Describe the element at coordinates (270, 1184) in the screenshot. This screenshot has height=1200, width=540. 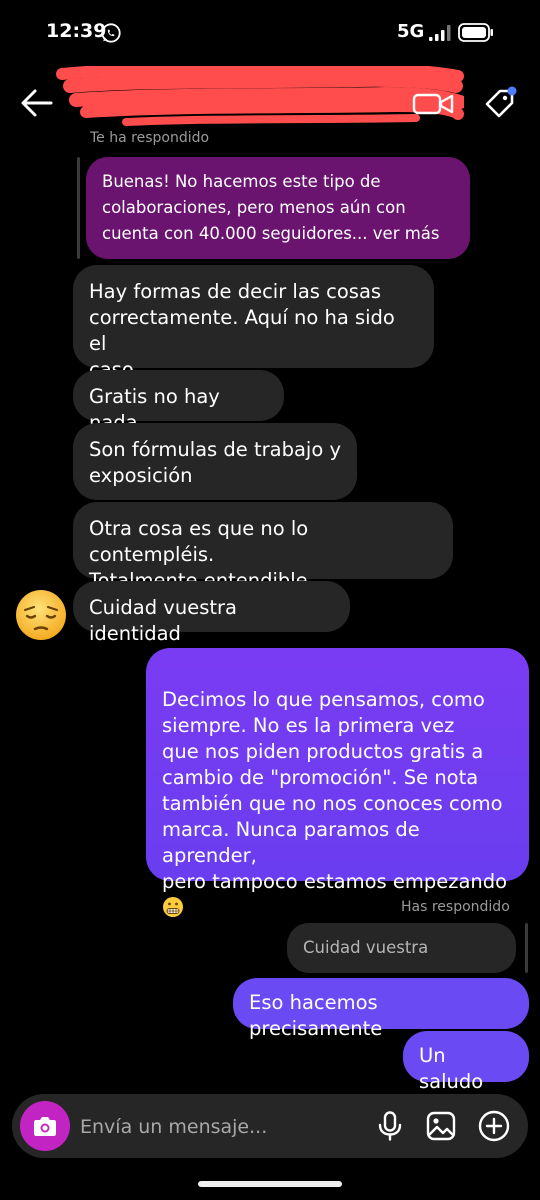
I see `home-indicator` at that location.